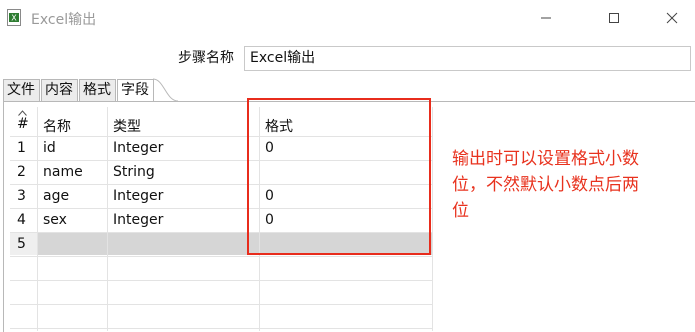 The image size is (695, 332). What do you see at coordinates (467, 58) in the screenshot?
I see `step-name-input: Excel输出` at bounding box center [467, 58].